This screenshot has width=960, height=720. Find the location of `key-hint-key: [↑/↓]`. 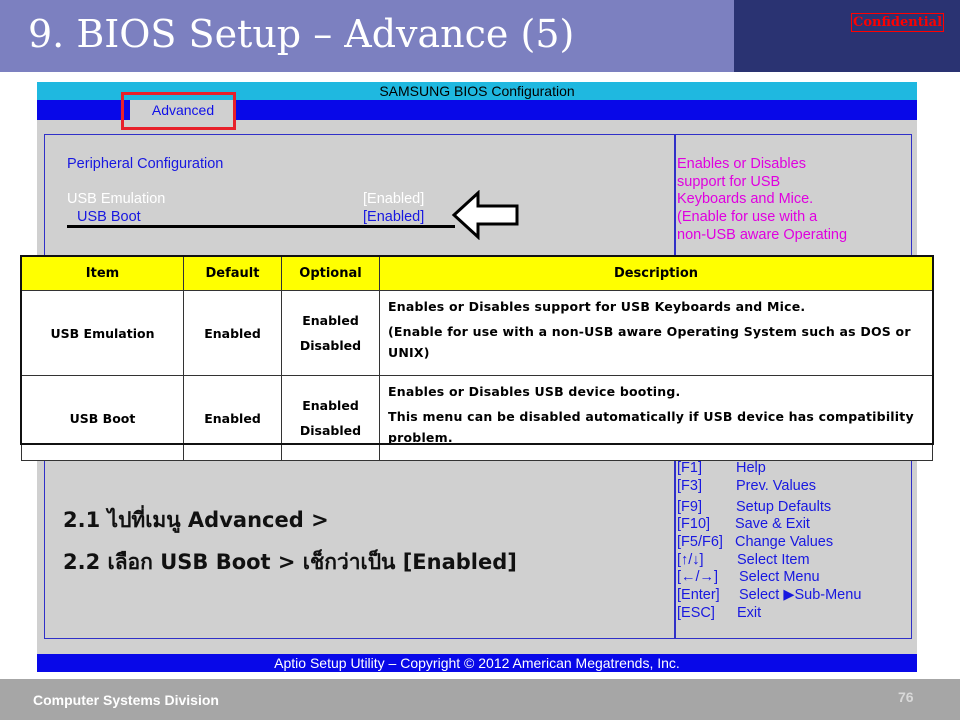

key-hint-key: [↑/↓] is located at coordinates (690, 560).